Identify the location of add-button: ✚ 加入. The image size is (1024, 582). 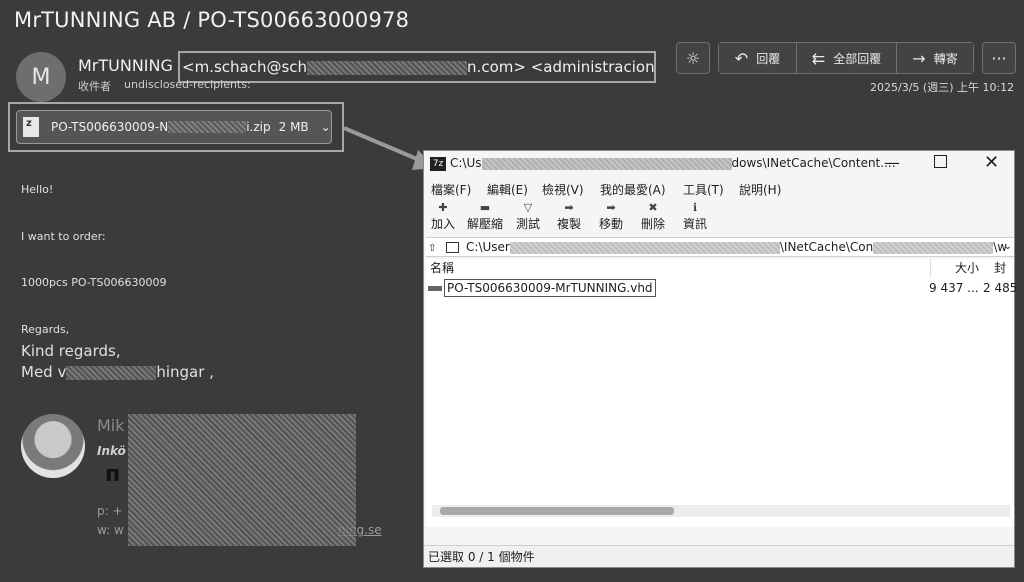
(443, 216).